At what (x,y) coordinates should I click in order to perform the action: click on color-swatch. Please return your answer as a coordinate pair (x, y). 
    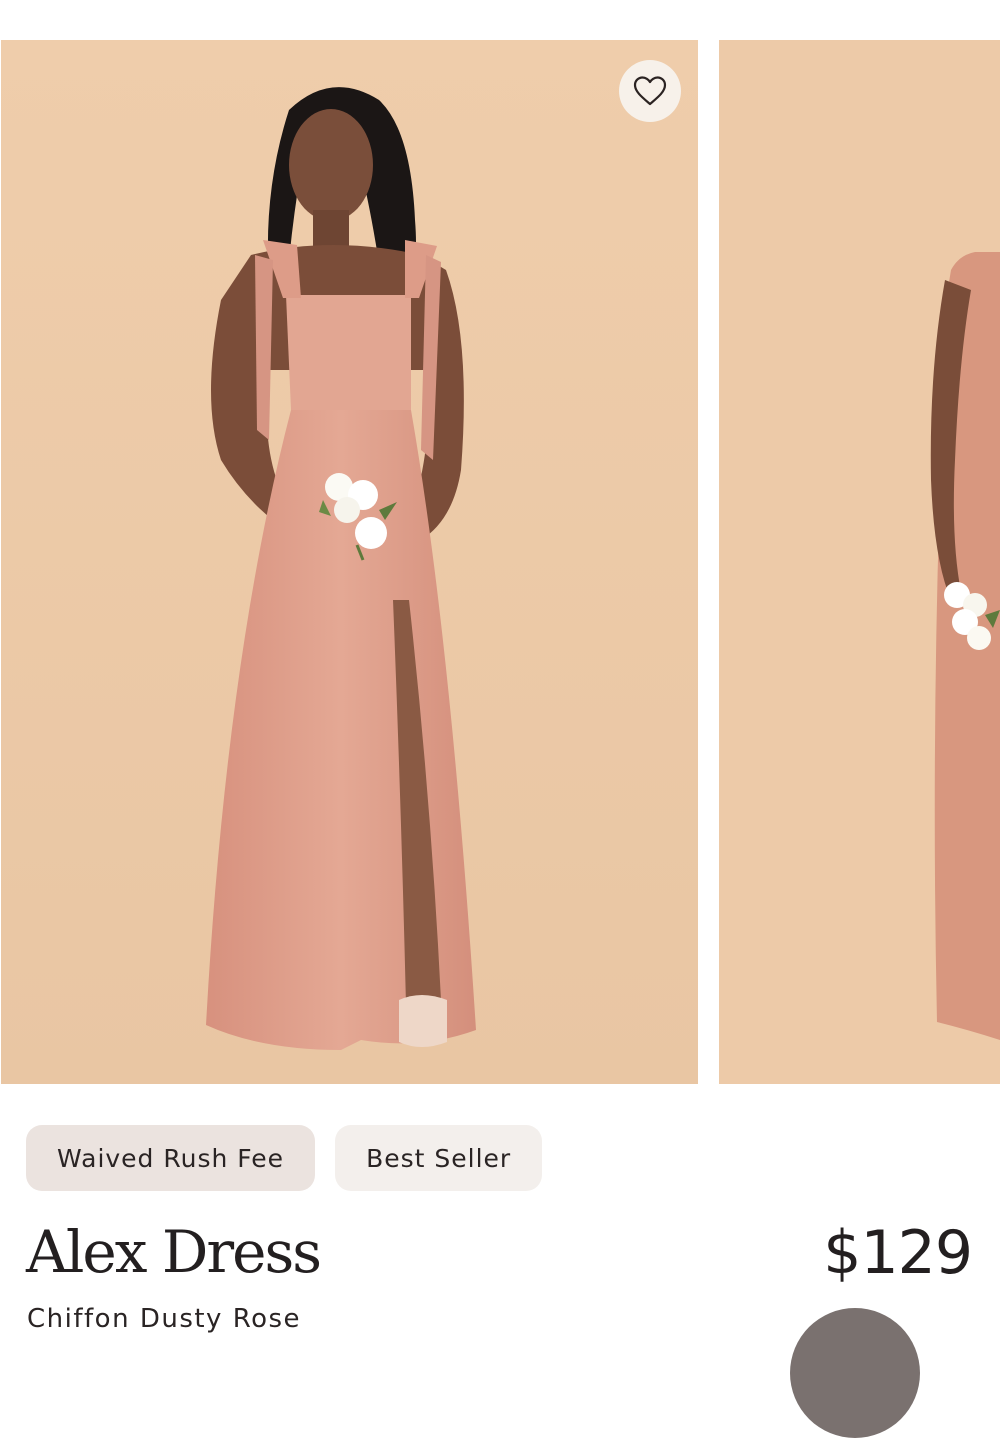
    Looking at the image, I should click on (855, 1373).